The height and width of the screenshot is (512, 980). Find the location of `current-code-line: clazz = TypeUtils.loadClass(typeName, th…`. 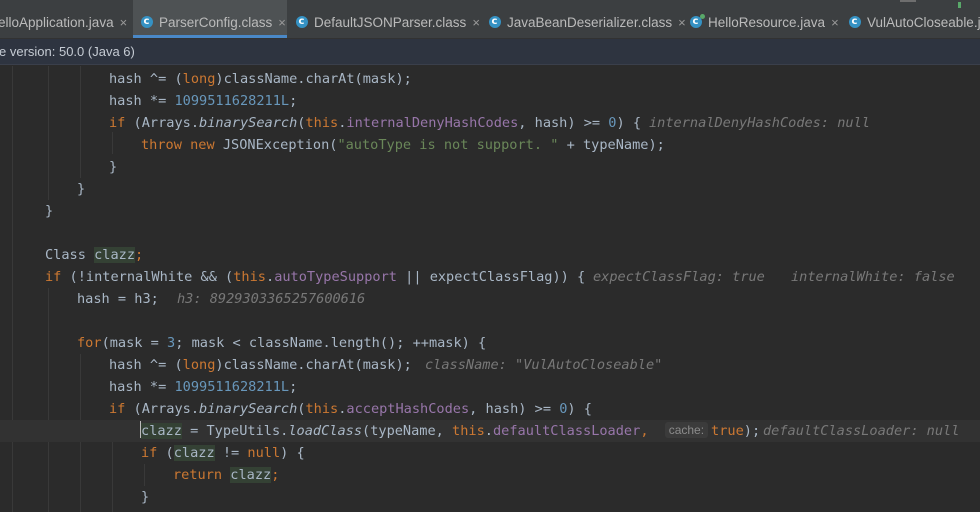

current-code-line: clazz = TypeUtils.loadClass(typeName, th… is located at coordinates (490, 431).